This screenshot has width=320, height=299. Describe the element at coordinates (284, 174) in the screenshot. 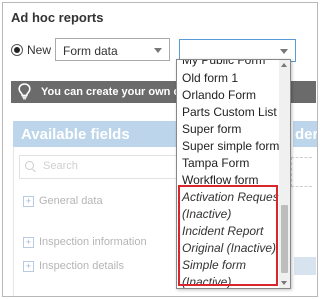

I see `dropdown-scrollbar` at that location.